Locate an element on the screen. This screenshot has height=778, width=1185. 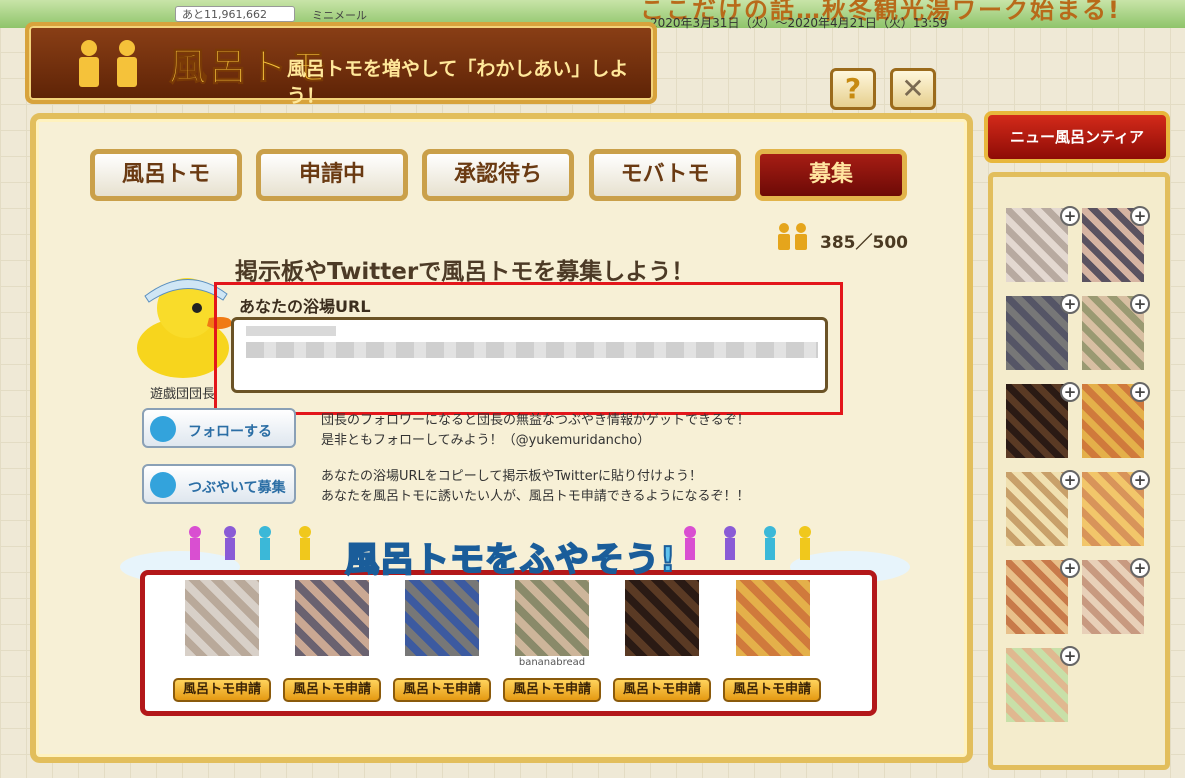
highlight-frame is located at coordinates (528, 348).